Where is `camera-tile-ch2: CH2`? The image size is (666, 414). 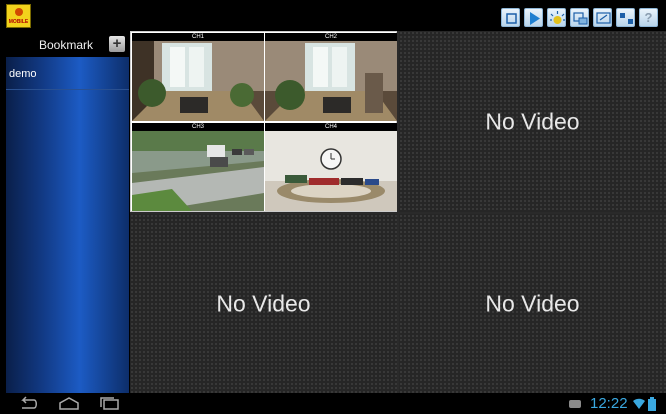 camera-tile-ch2: CH2 is located at coordinates (331, 77).